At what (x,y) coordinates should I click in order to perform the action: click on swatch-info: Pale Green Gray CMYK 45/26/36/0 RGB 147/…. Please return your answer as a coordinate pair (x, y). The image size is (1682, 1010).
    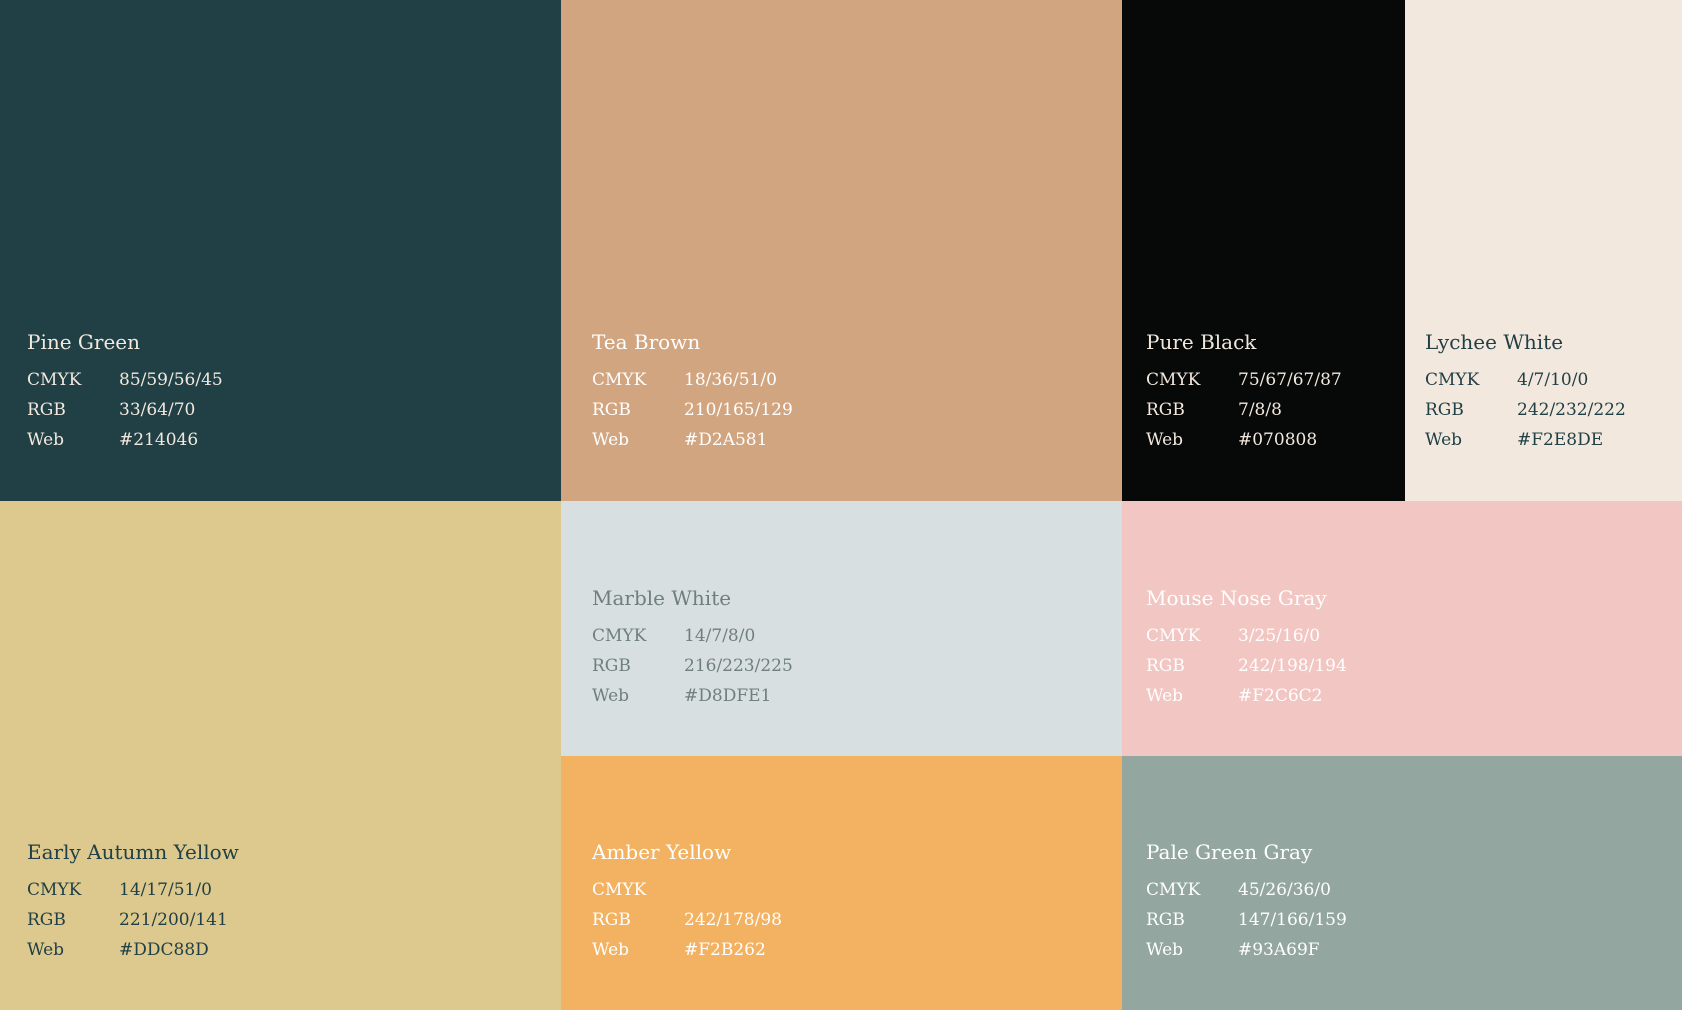
    Looking at the image, I should click on (1246, 902).